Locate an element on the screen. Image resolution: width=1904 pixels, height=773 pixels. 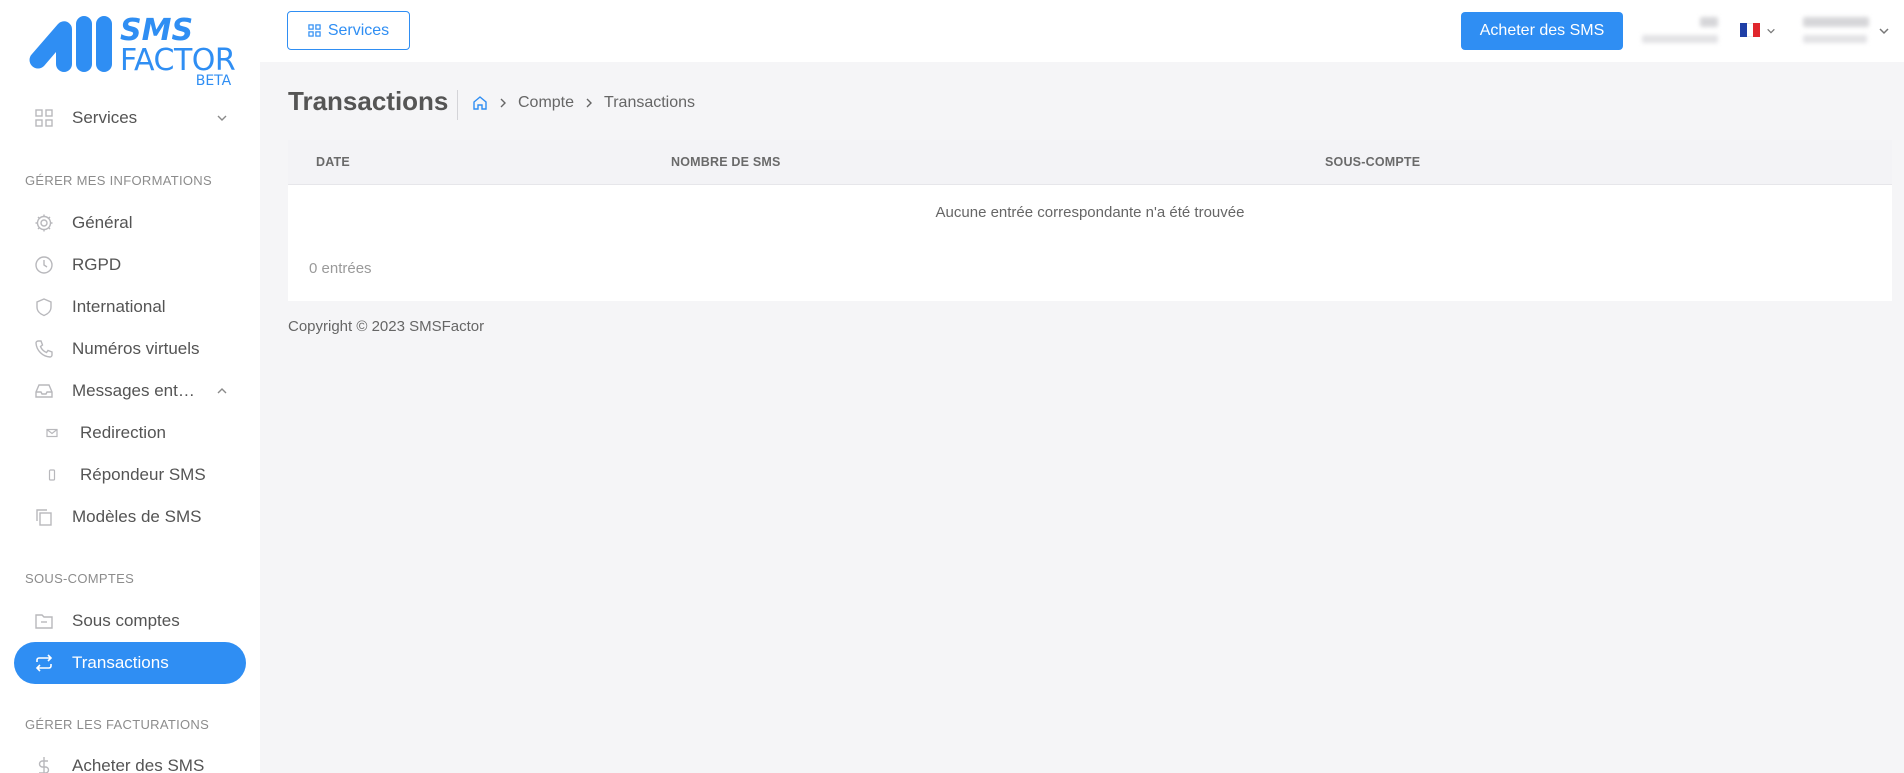
chevron-up-icon is located at coordinates (222, 391).